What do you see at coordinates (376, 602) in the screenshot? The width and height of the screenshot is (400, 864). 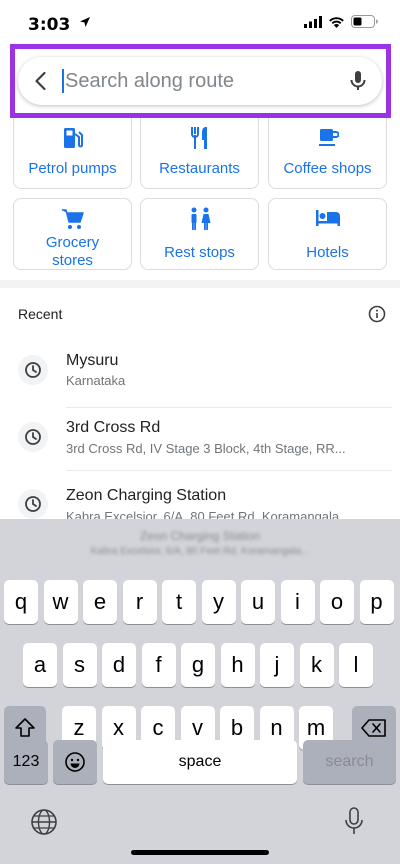 I see `key-p: p` at bounding box center [376, 602].